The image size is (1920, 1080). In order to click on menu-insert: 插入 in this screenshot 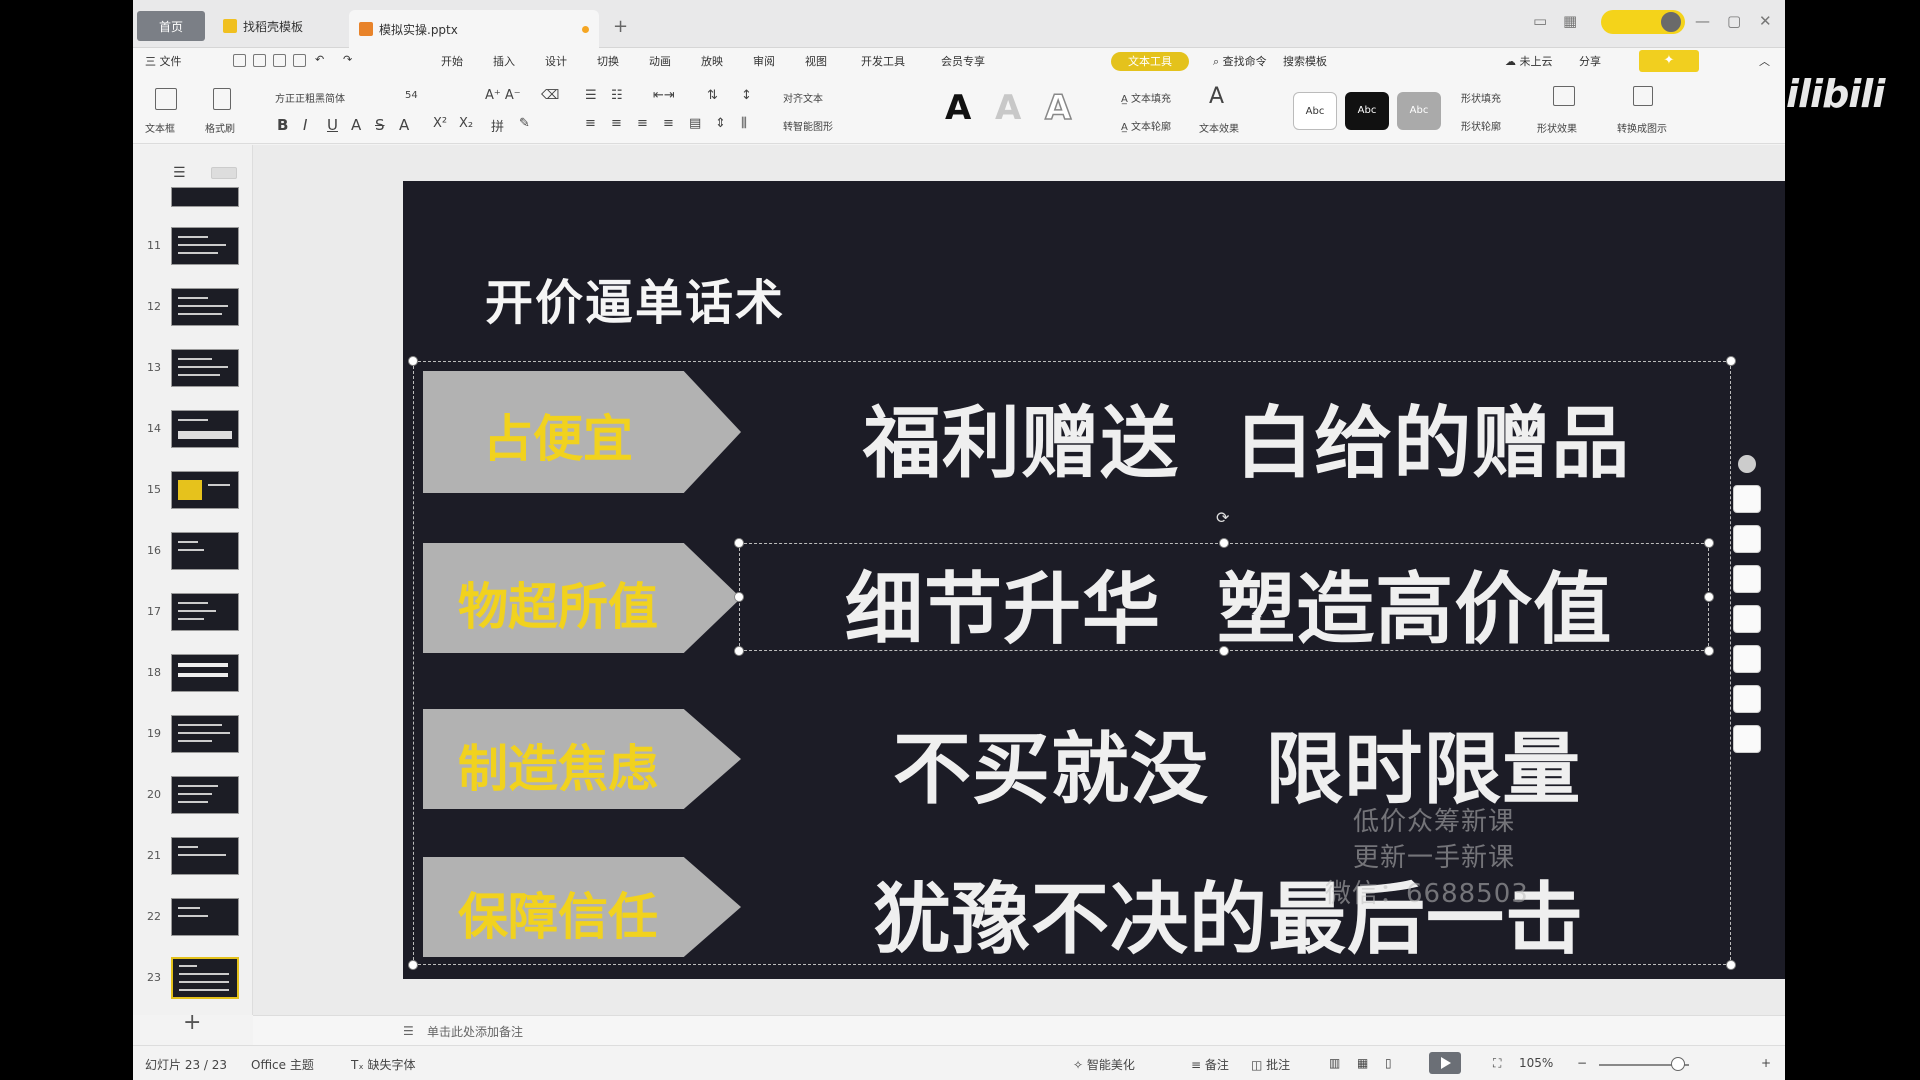, I will do `click(504, 61)`.